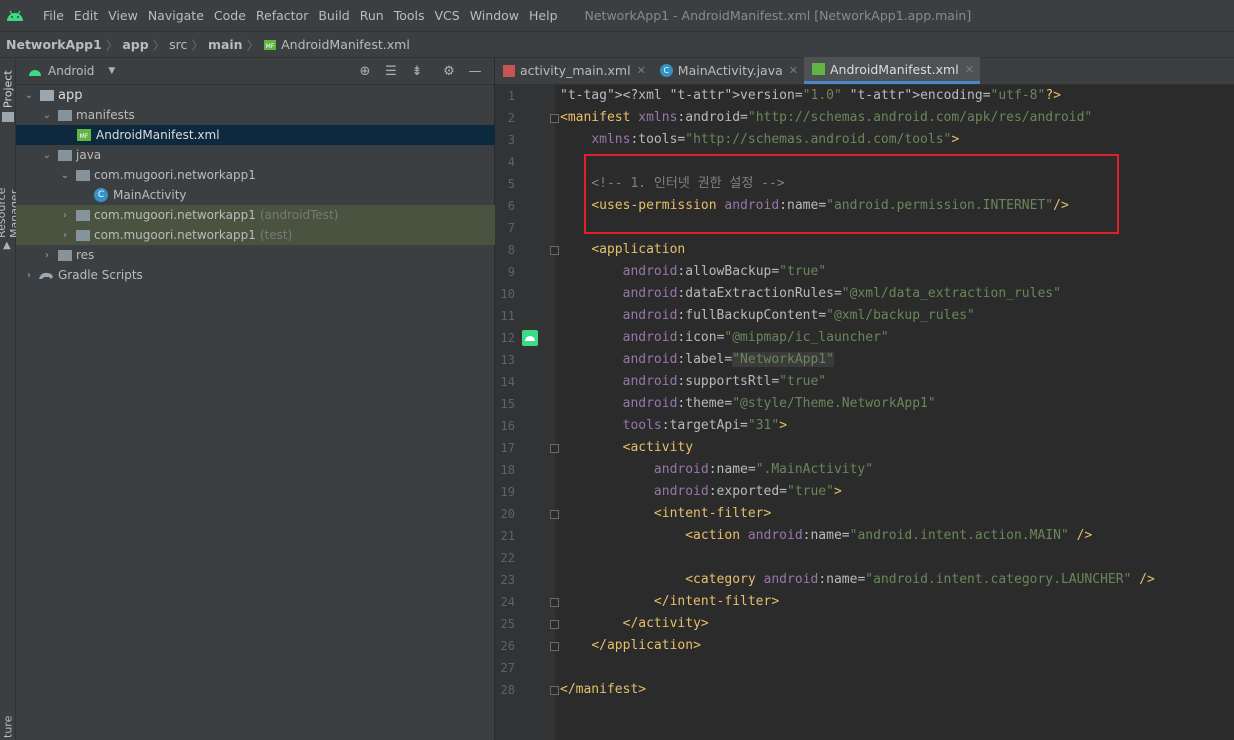 Image resolution: width=1234 pixels, height=740 pixels. Describe the element at coordinates (494, 15) in the screenshot. I see `menu-window: Window` at that location.